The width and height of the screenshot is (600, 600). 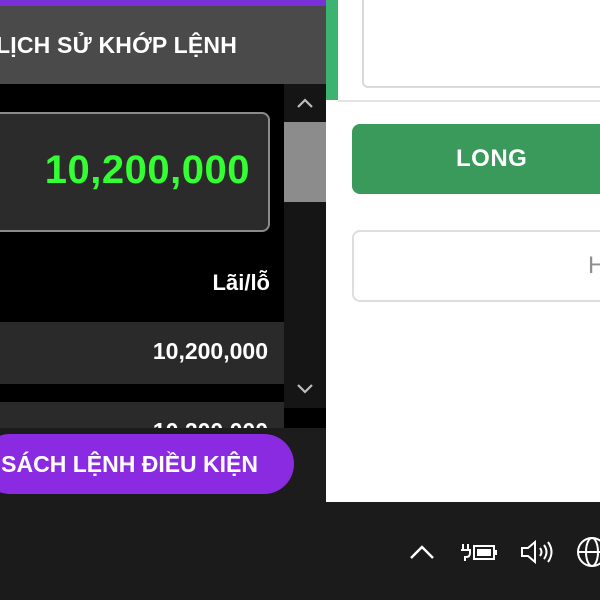 I want to click on vertical-scrollbar, so click(x=305, y=246).